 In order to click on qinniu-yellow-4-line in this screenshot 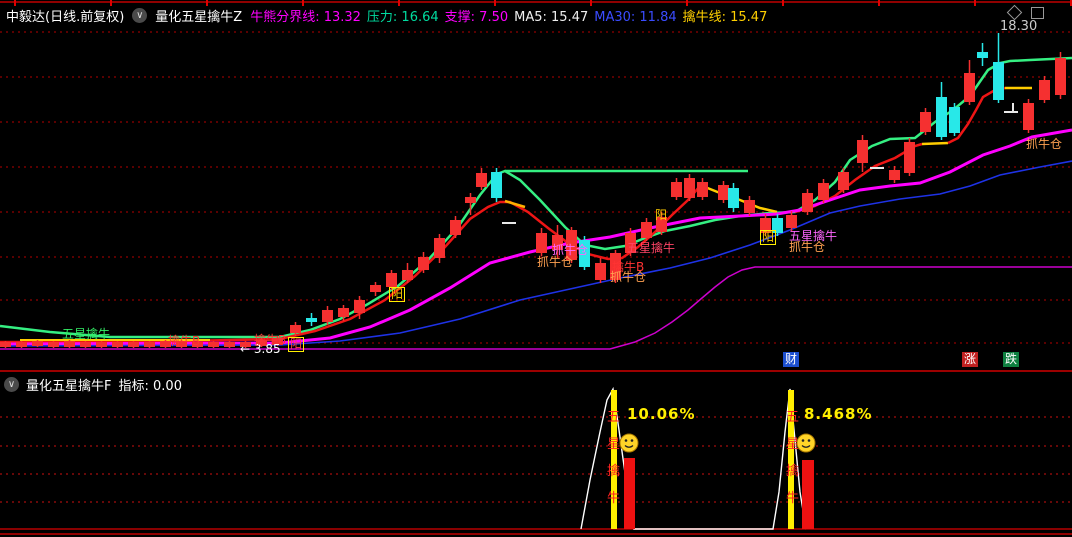, I will do `click(935, 143)`.